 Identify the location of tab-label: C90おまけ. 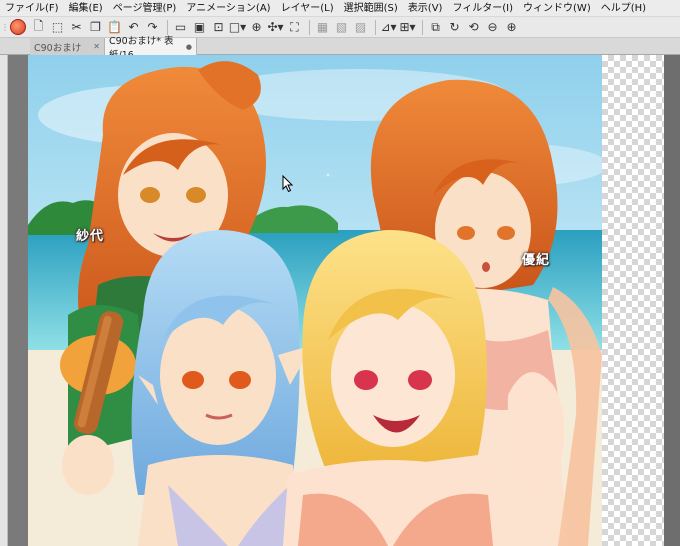
(58, 48).